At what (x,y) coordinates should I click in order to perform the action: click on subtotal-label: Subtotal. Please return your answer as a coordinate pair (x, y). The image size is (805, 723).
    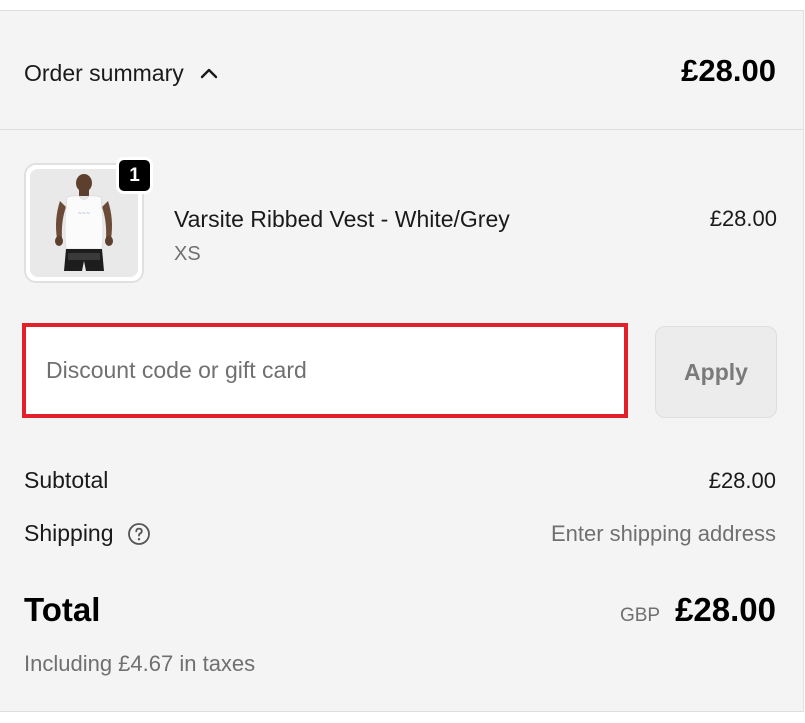
    Looking at the image, I should click on (66, 480).